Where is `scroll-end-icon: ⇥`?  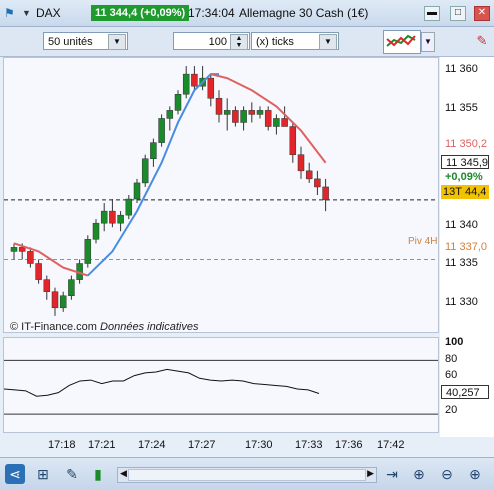
scroll-end-icon: ⇥ is located at coordinates (392, 474).